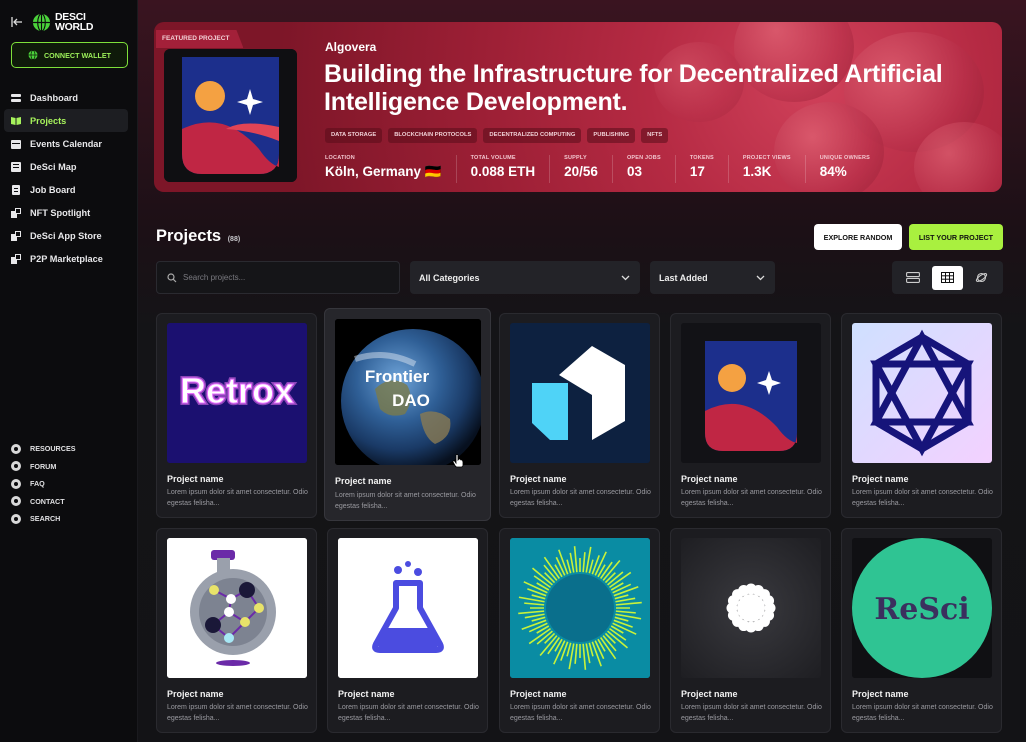  What do you see at coordinates (16, 120) in the screenshot?
I see `book-icon` at bounding box center [16, 120].